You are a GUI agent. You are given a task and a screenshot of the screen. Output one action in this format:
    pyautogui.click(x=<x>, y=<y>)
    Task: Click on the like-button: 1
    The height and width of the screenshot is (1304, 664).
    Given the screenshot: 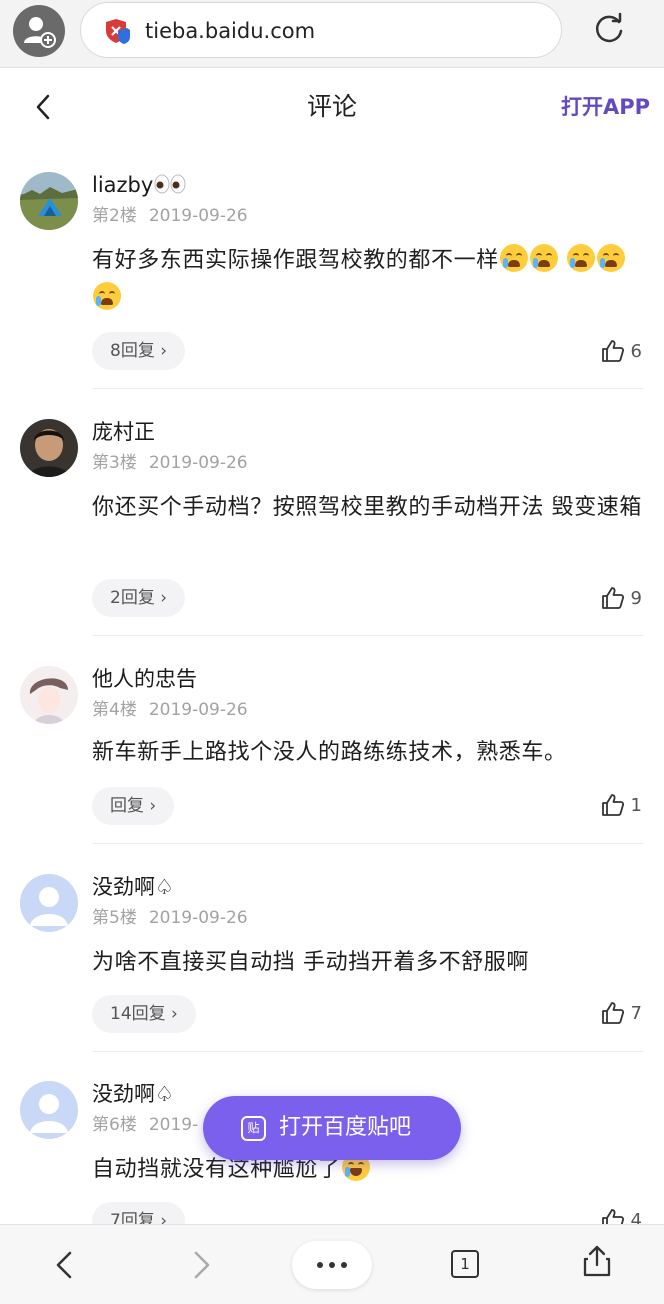 What is the action you would take?
    pyautogui.click(x=621, y=805)
    